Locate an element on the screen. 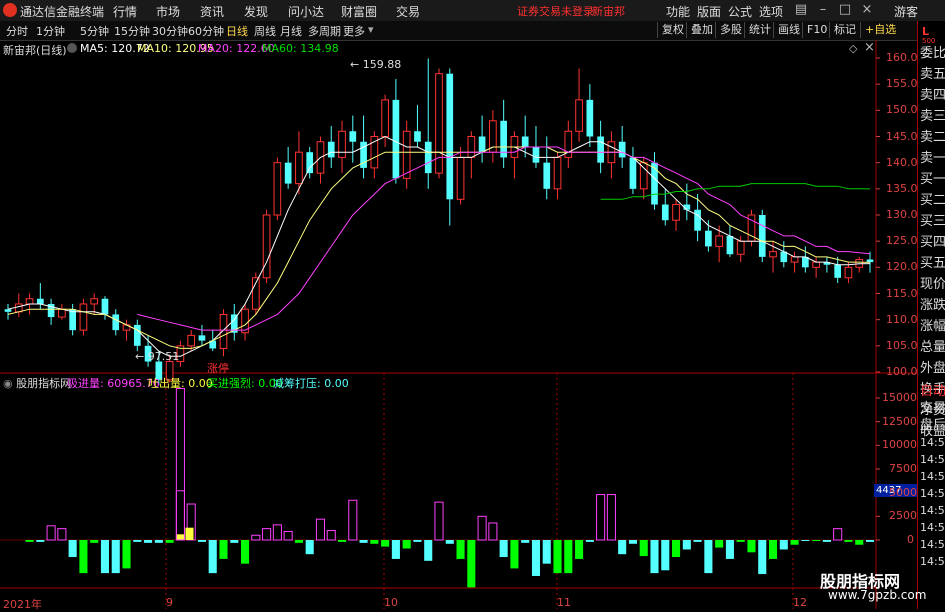  menu-item-ask: 问小达 is located at coordinates (306, 11).